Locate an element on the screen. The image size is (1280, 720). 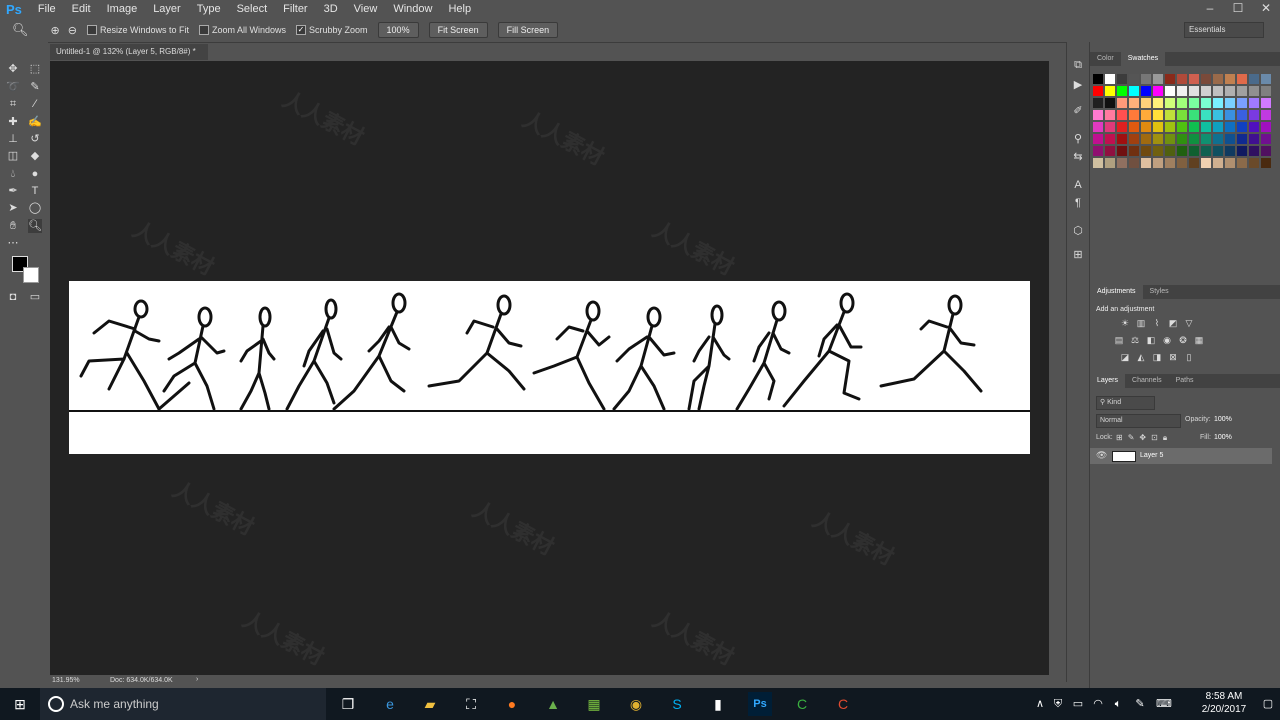
tab-paths: Paths is located at coordinates (1185, 381).